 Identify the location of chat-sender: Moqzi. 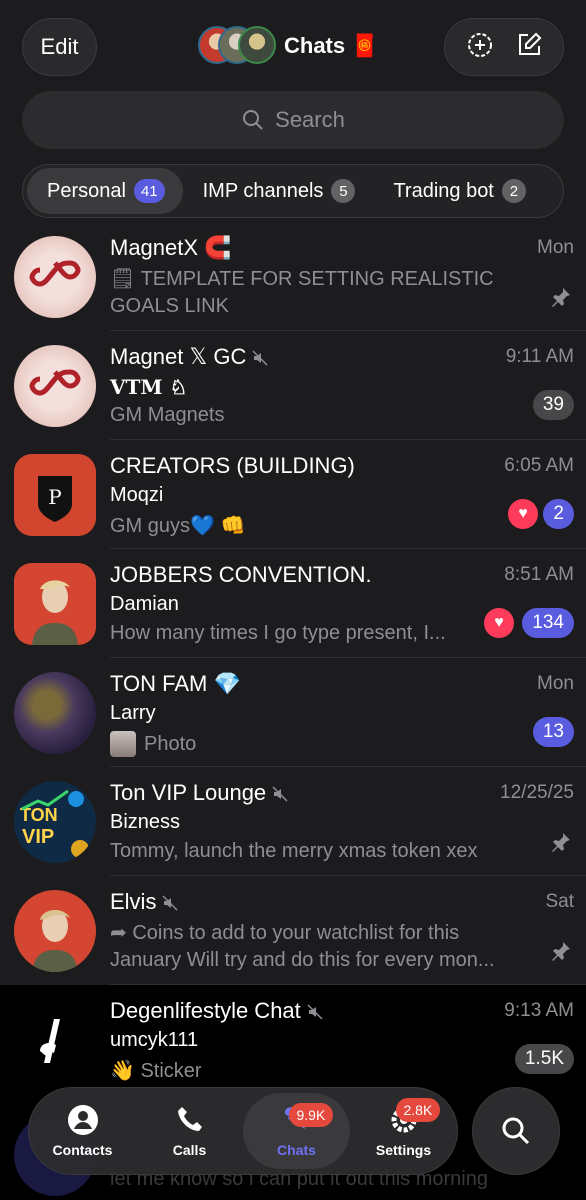
(137, 495).